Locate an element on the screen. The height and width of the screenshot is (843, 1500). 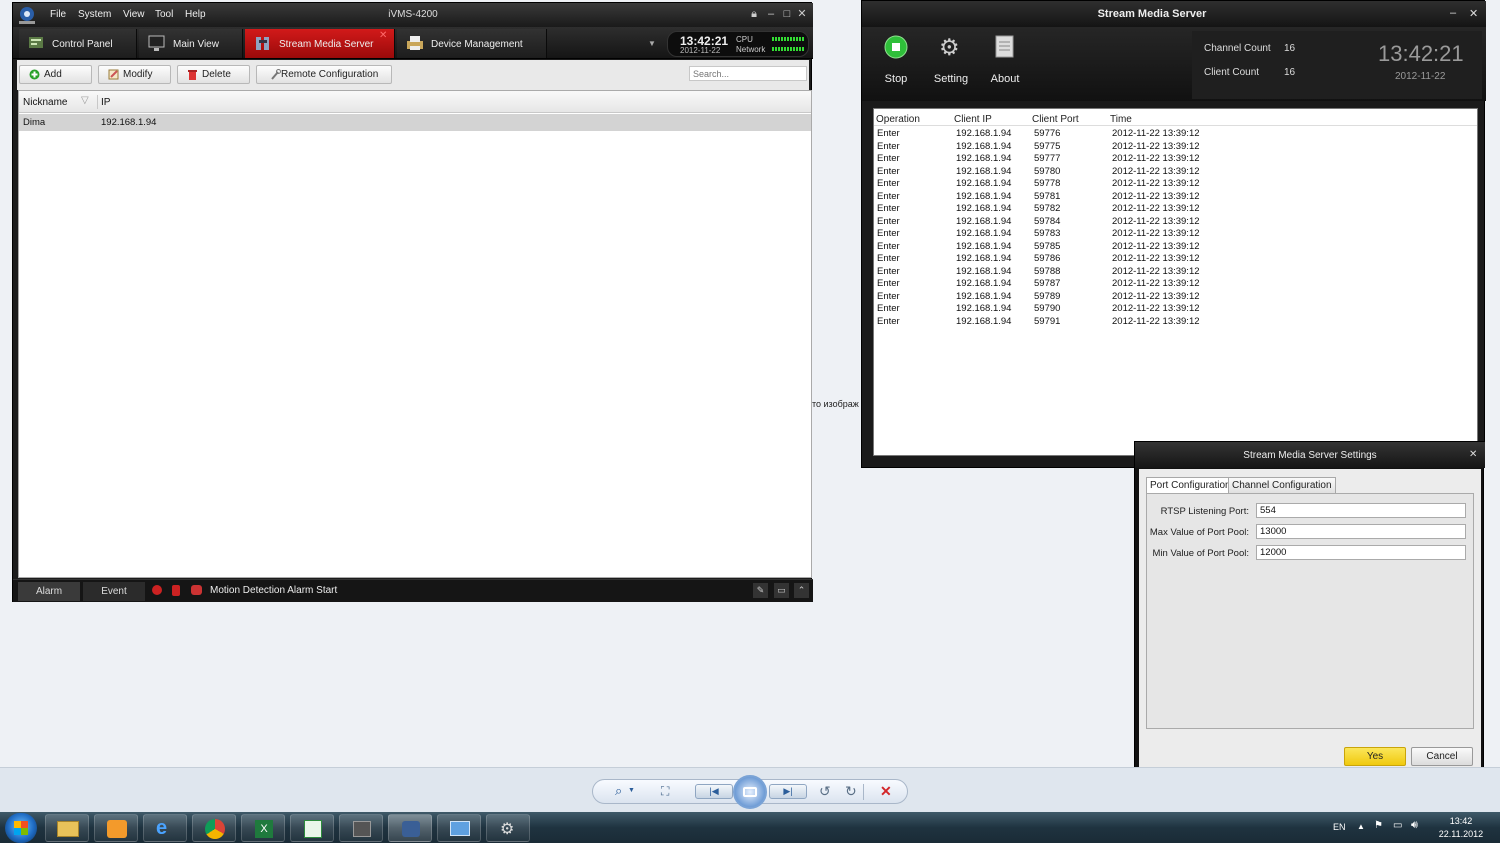
pin-icon: ✎ is located at coordinates (760, 590).